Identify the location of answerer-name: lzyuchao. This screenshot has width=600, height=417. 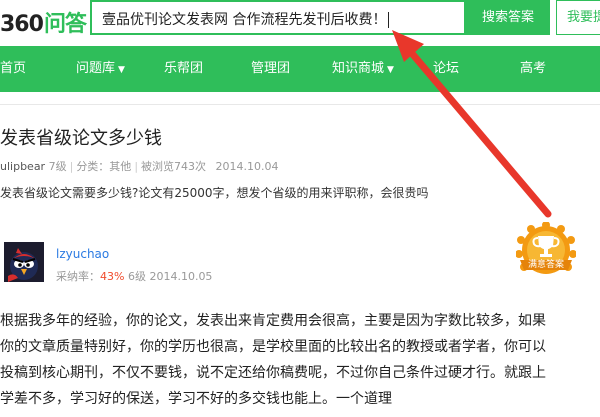
(82, 254).